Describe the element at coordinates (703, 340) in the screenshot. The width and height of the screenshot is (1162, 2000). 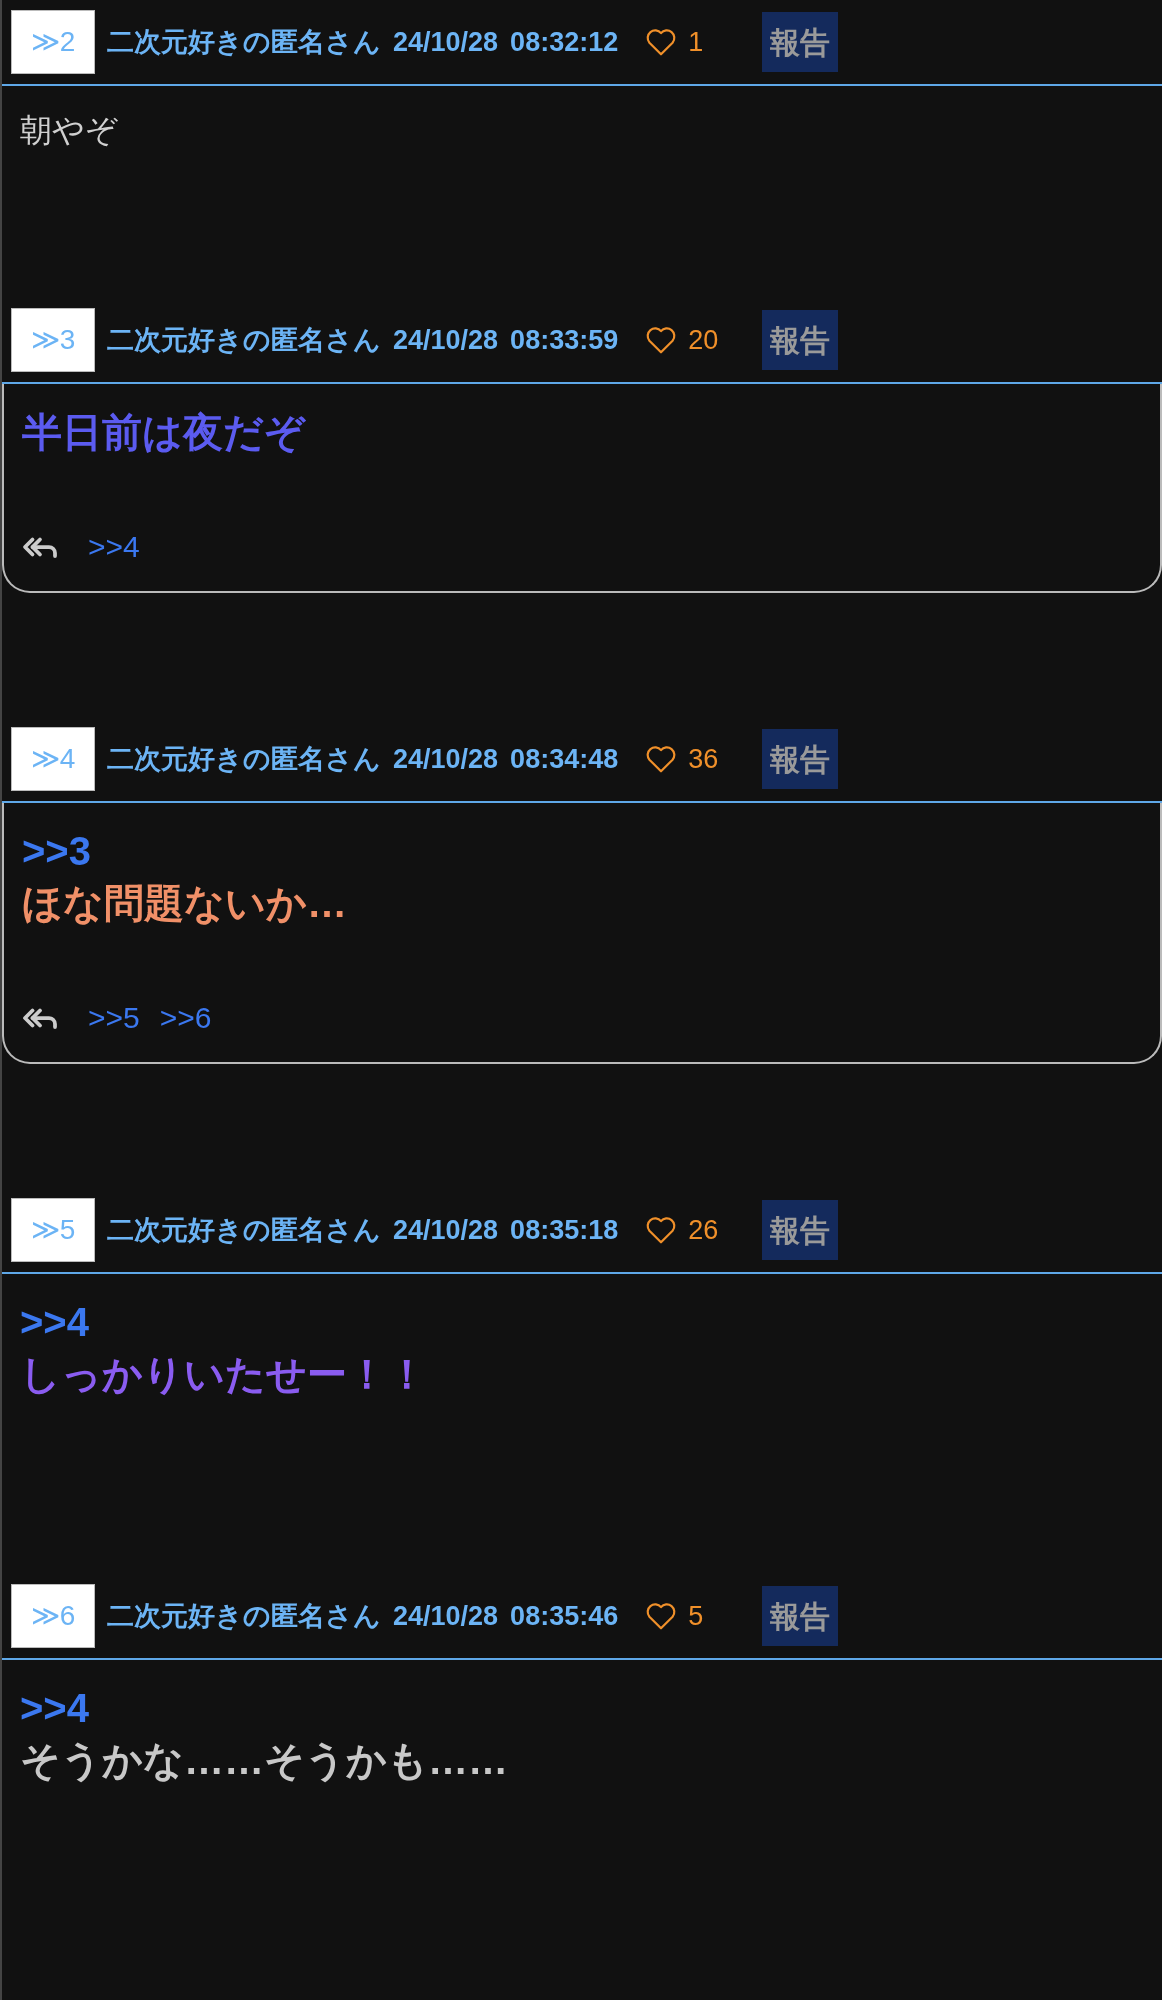
I see `like-count: 20` at that location.